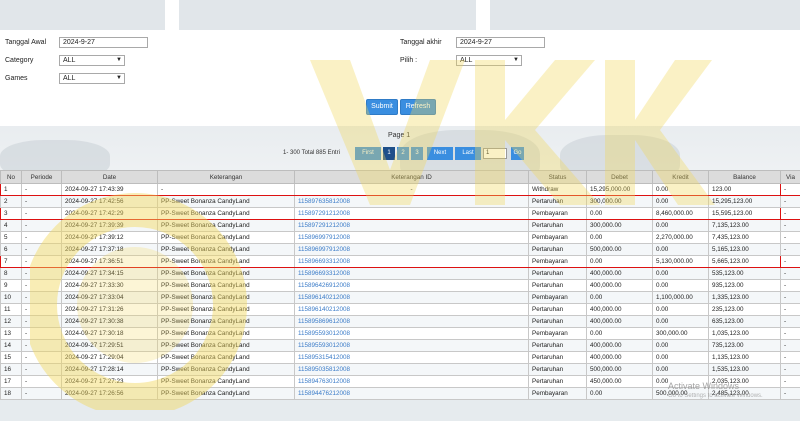 This screenshot has width=800, height=421. What do you see at coordinates (680, 261) in the screenshot?
I see `table-cell: 5,130,000.00` at bounding box center [680, 261].